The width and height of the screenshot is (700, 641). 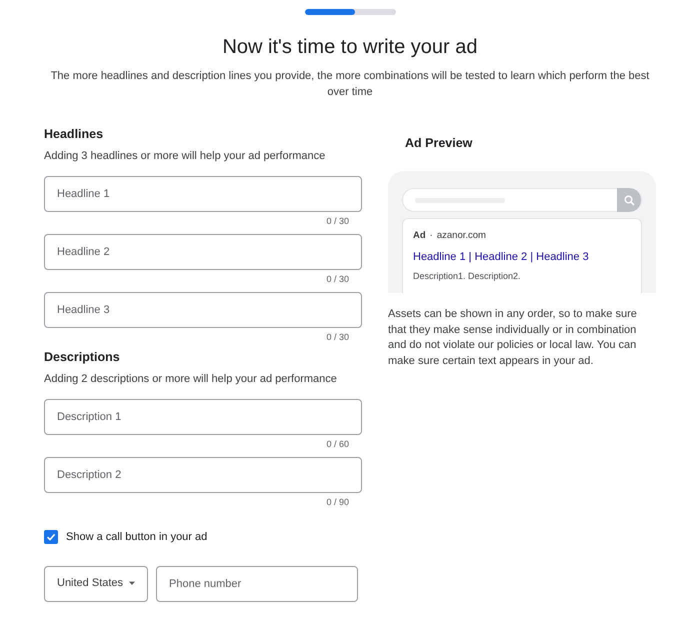 What do you see at coordinates (74, 134) in the screenshot?
I see `section-heading: Headlines` at bounding box center [74, 134].